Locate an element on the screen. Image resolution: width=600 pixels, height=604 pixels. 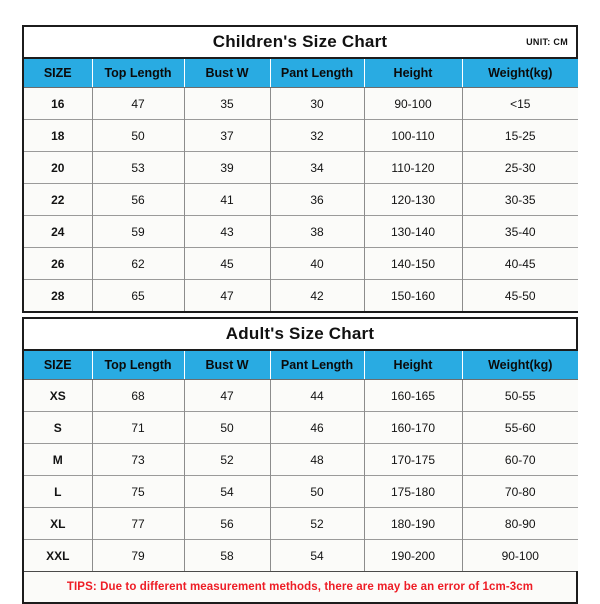
children-chart-title-row: Children's Size Chart UNIT: CM is located at coordinates (300, 43).